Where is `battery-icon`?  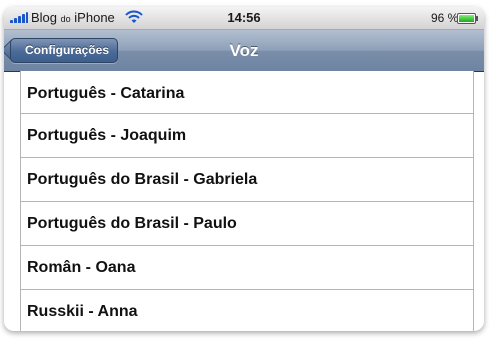 battery-icon is located at coordinates (467, 18).